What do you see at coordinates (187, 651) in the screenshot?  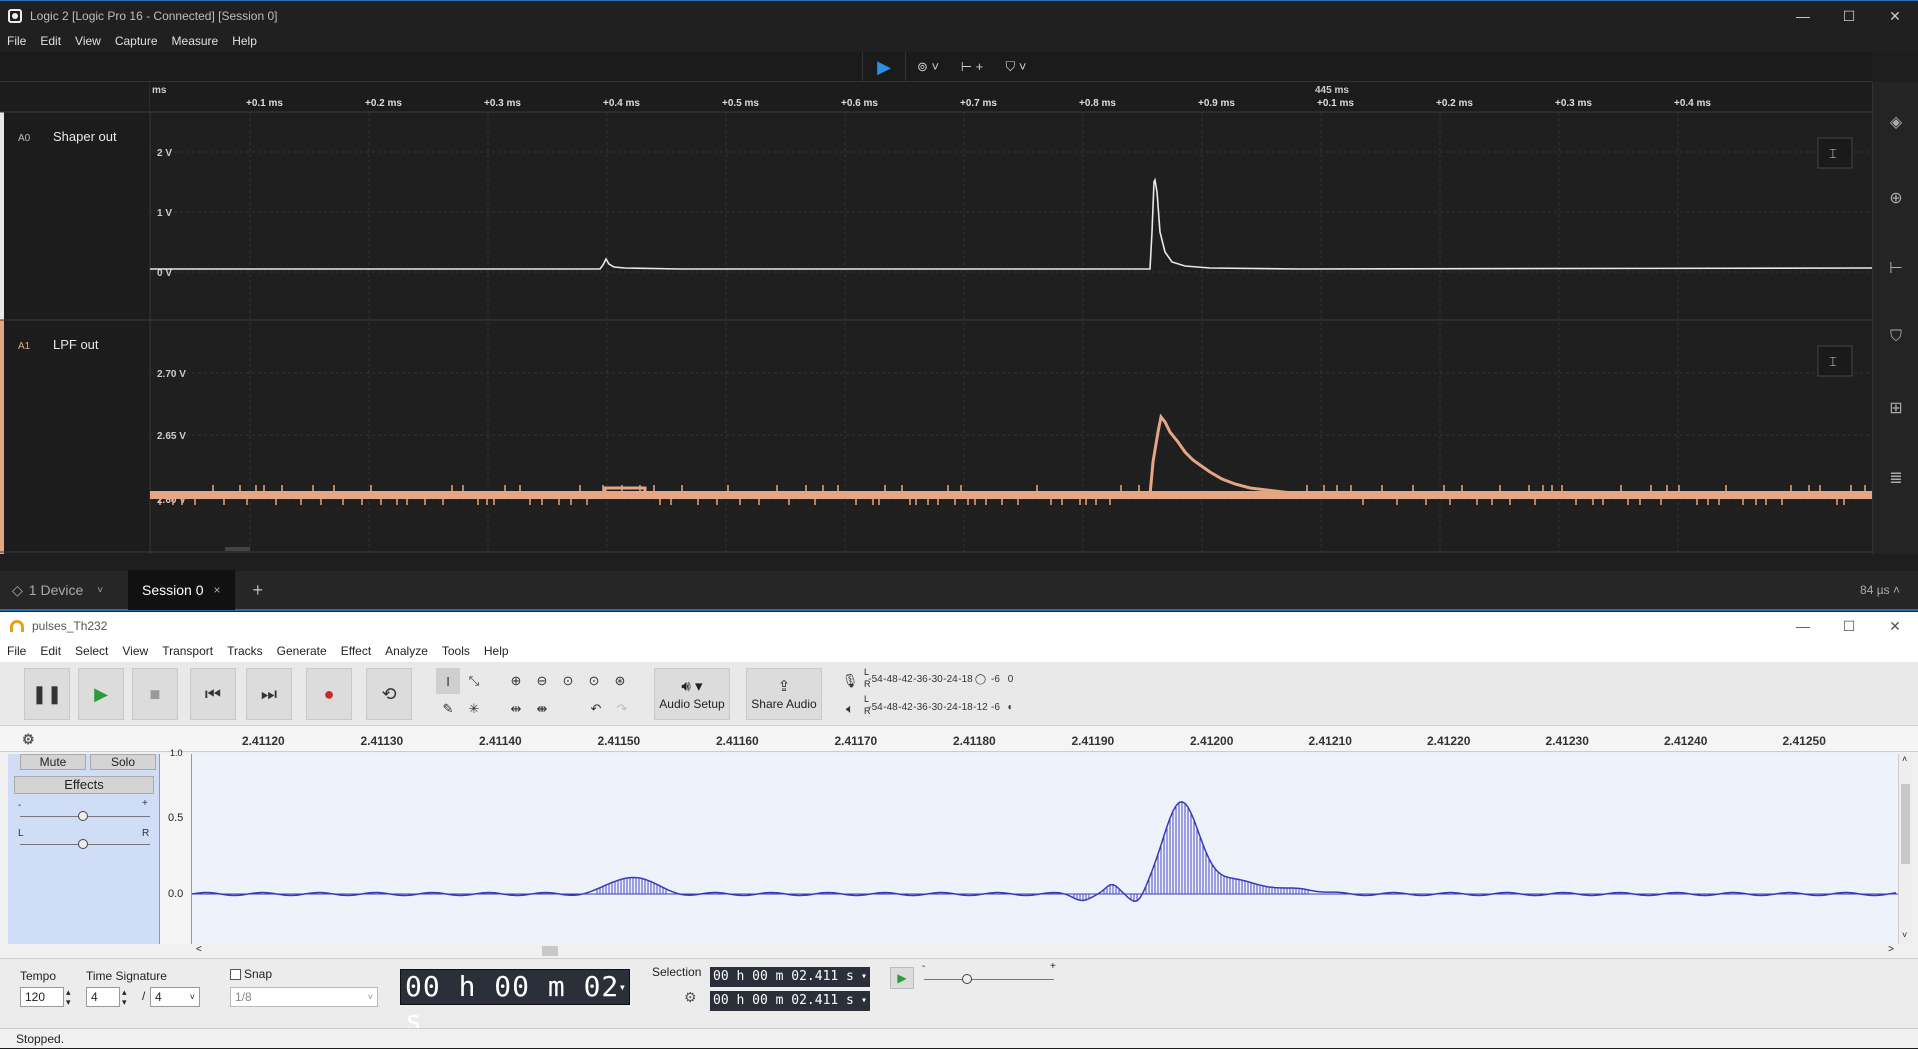 I see `menu-transport: Transport` at bounding box center [187, 651].